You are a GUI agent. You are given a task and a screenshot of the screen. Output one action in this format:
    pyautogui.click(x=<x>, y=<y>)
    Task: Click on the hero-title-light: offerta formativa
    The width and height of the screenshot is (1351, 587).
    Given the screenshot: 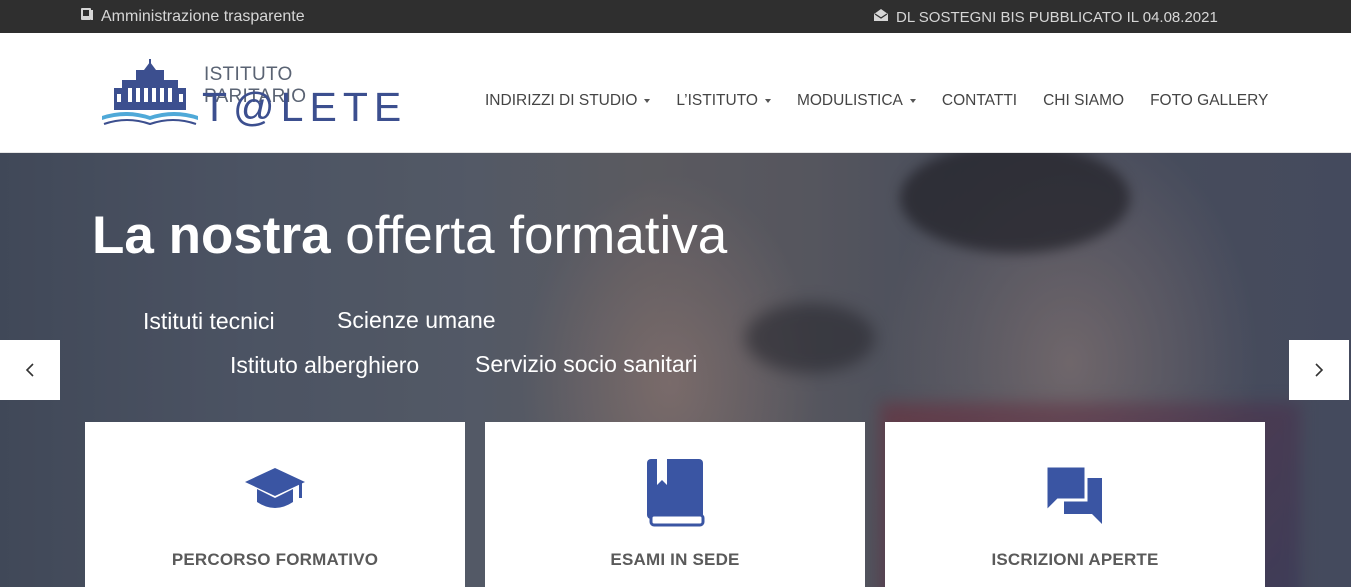 What is the action you would take?
    pyautogui.click(x=536, y=235)
    